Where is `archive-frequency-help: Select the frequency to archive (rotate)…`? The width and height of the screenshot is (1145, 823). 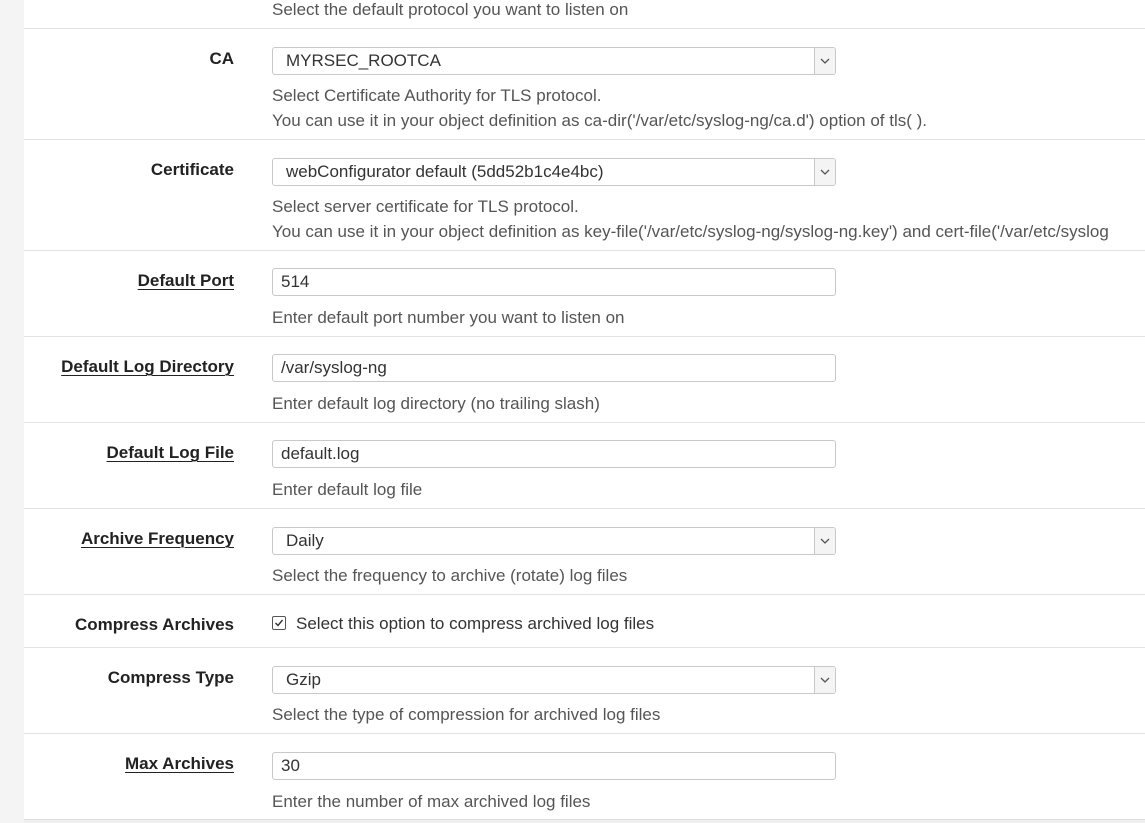
archive-frequency-help: Select the frequency to archive (rotate)… is located at coordinates (450, 575).